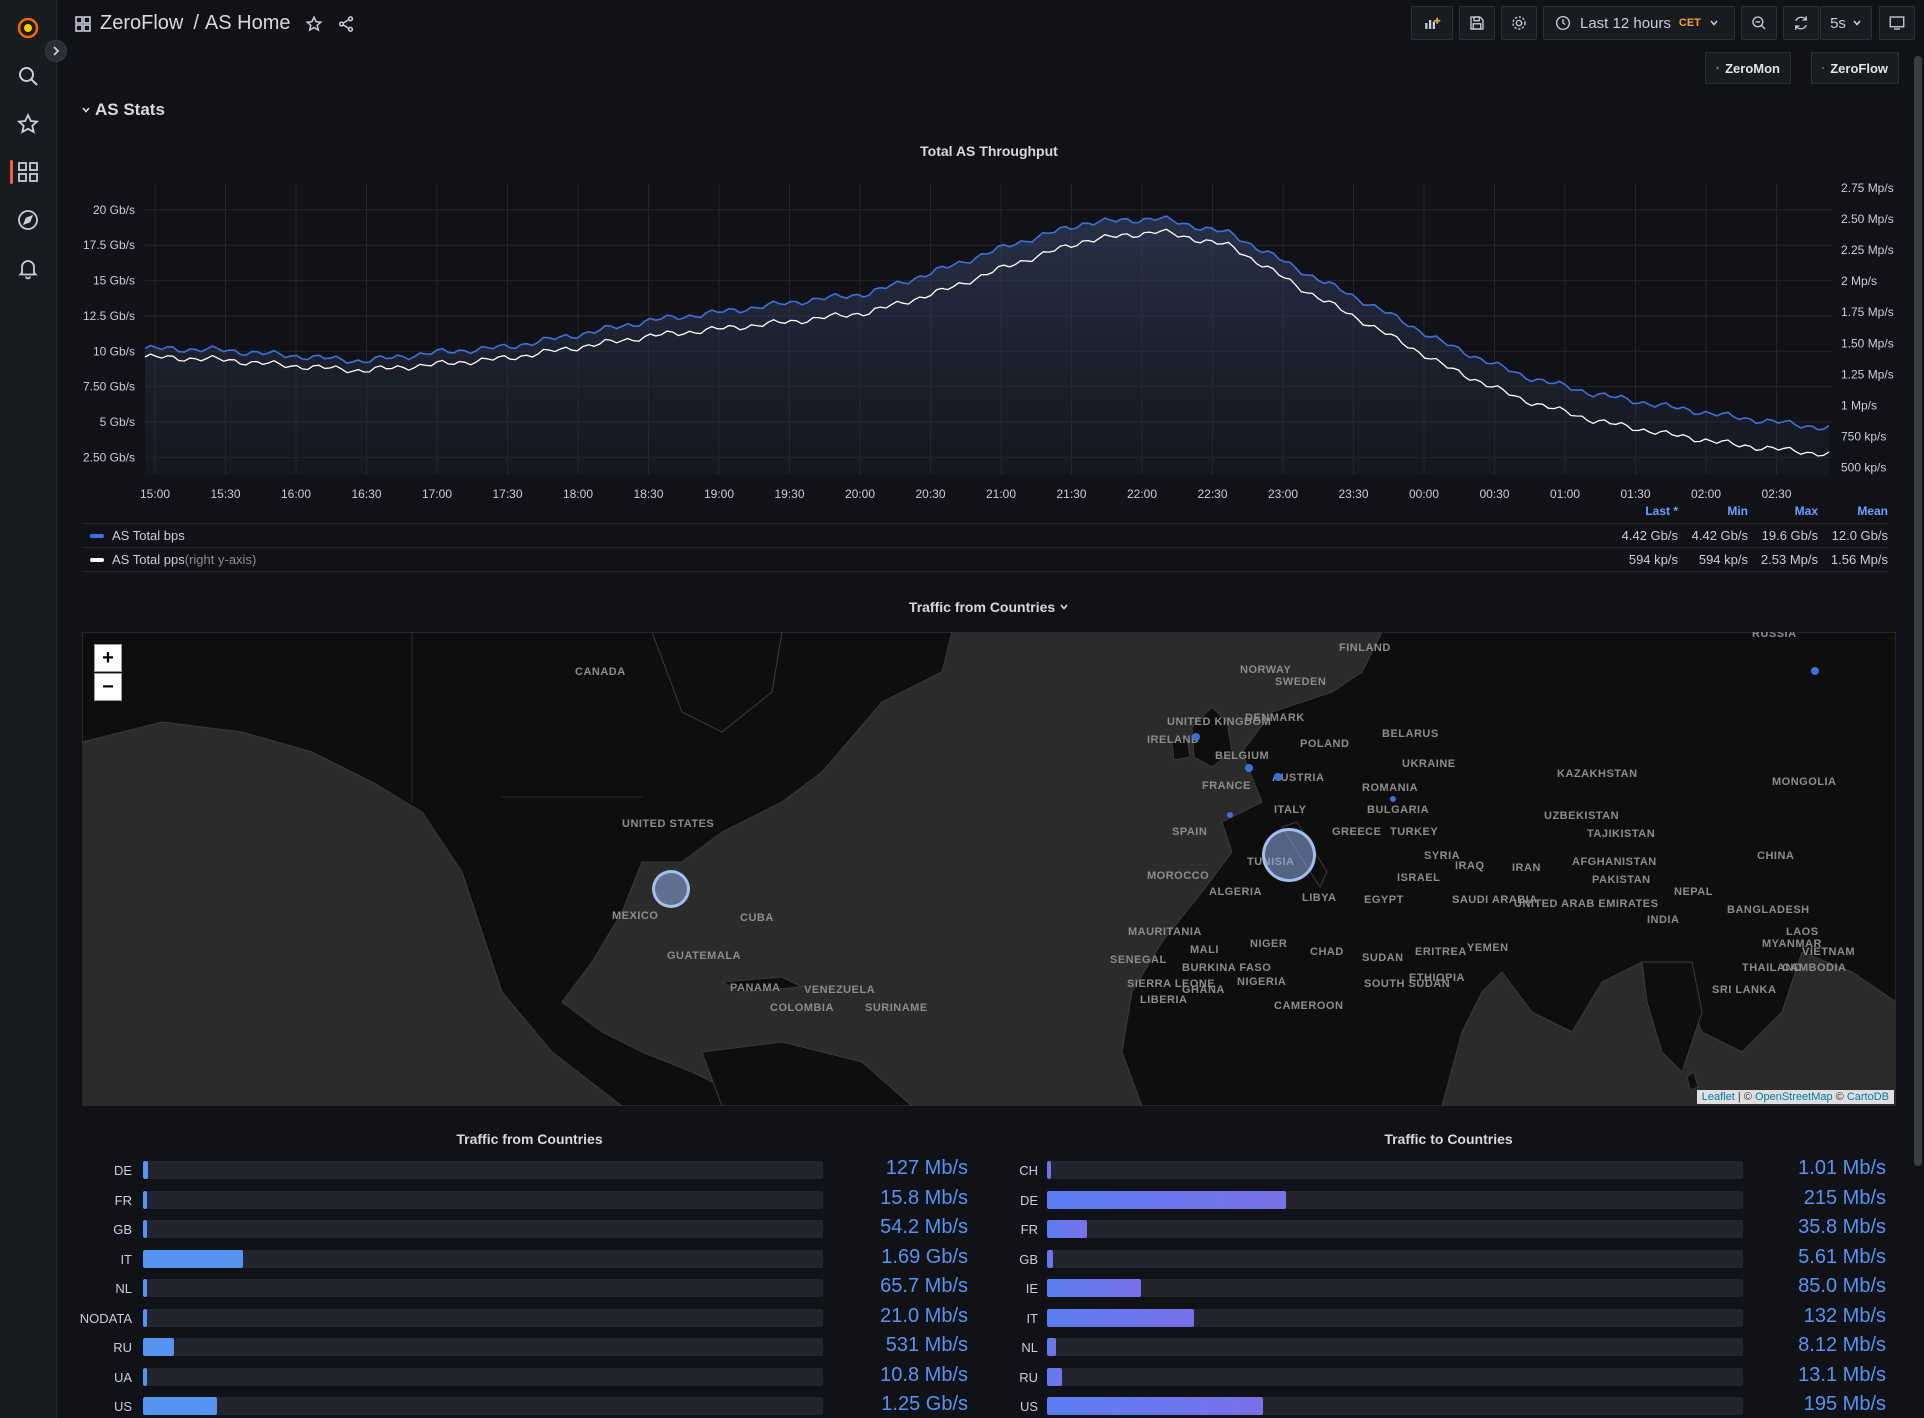 The image size is (1924, 1418). What do you see at coordinates (1448, 1139) in the screenshot?
I see `traffic-to-panel-title: Traffic to Countries` at bounding box center [1448, 1139].